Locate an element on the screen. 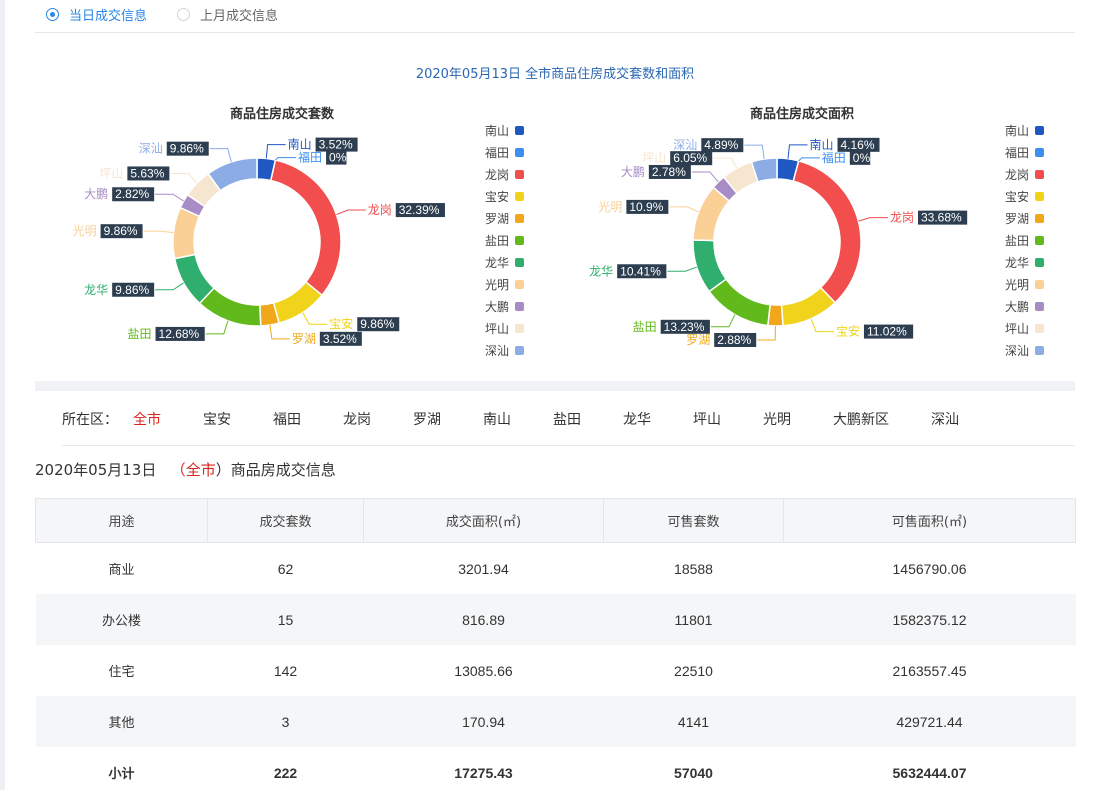  info-title: 2020年05月13日 （全市）商品房成交信息 is located at coordinates (185, 469).